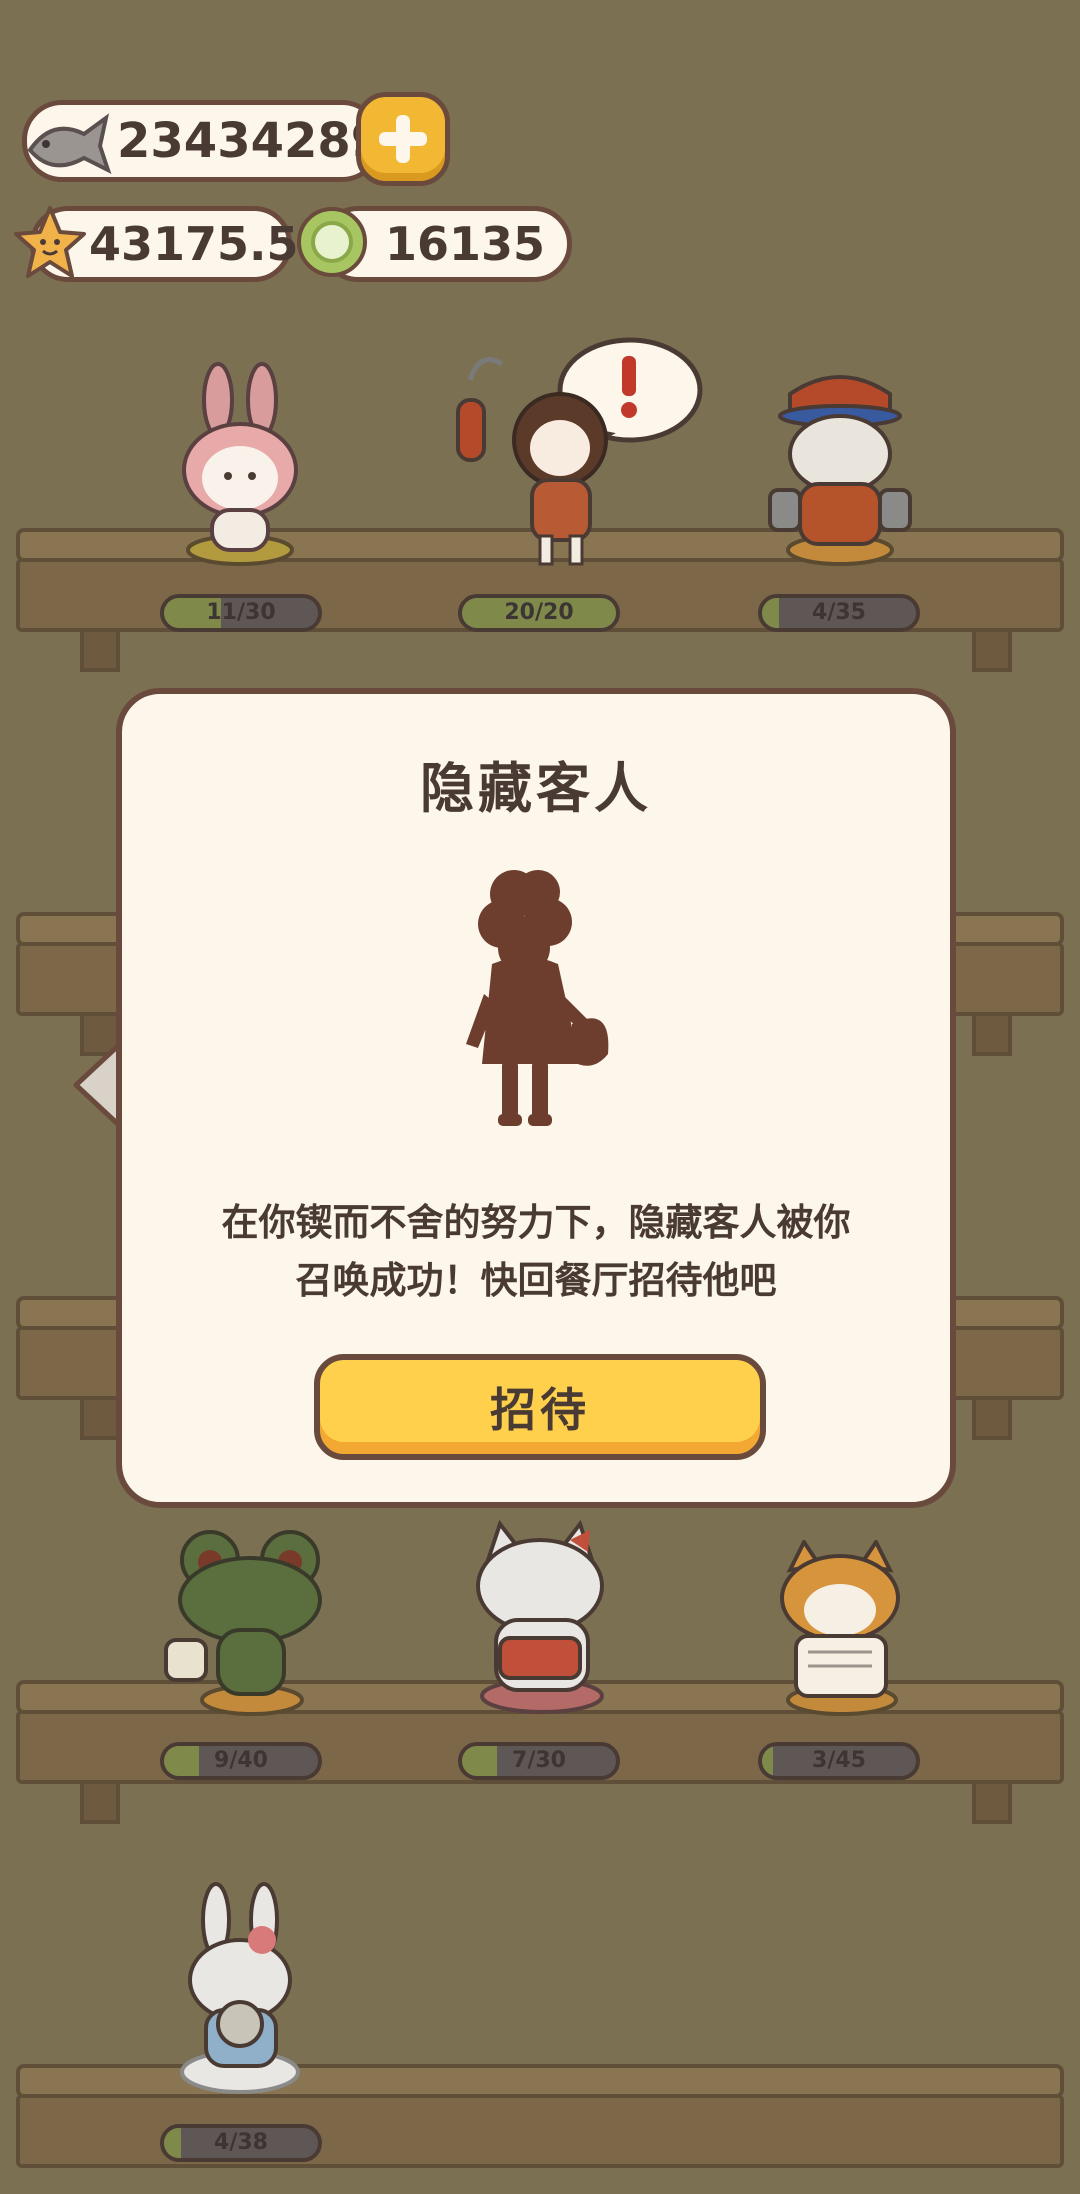 The width and height of the screenshot is (1080, 2194). Describe the element at coordinates (629, 387) in the screenshot. I see `exclamation-icon` at that location.